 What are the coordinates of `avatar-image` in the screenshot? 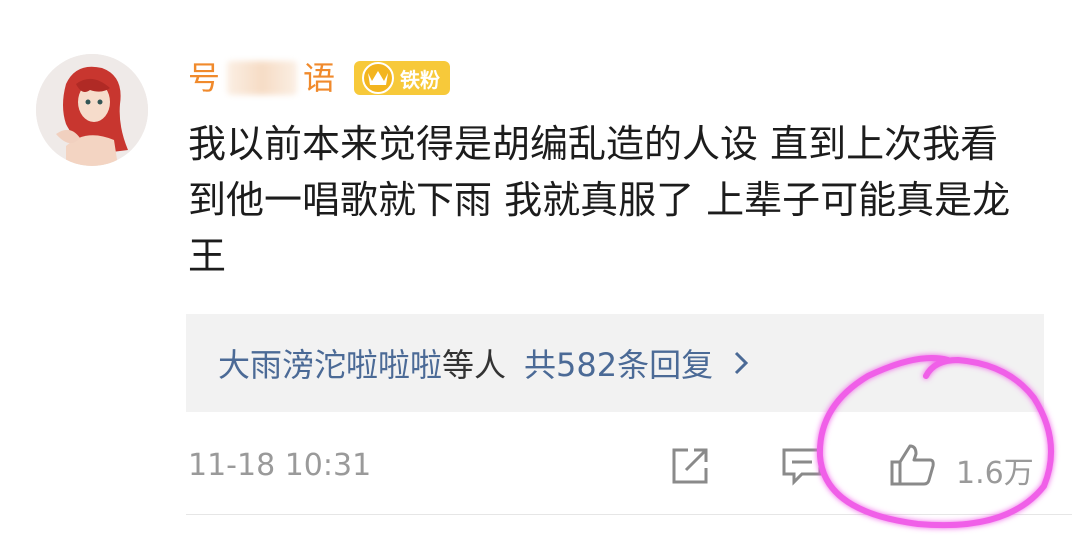 It's located at (92, 110).